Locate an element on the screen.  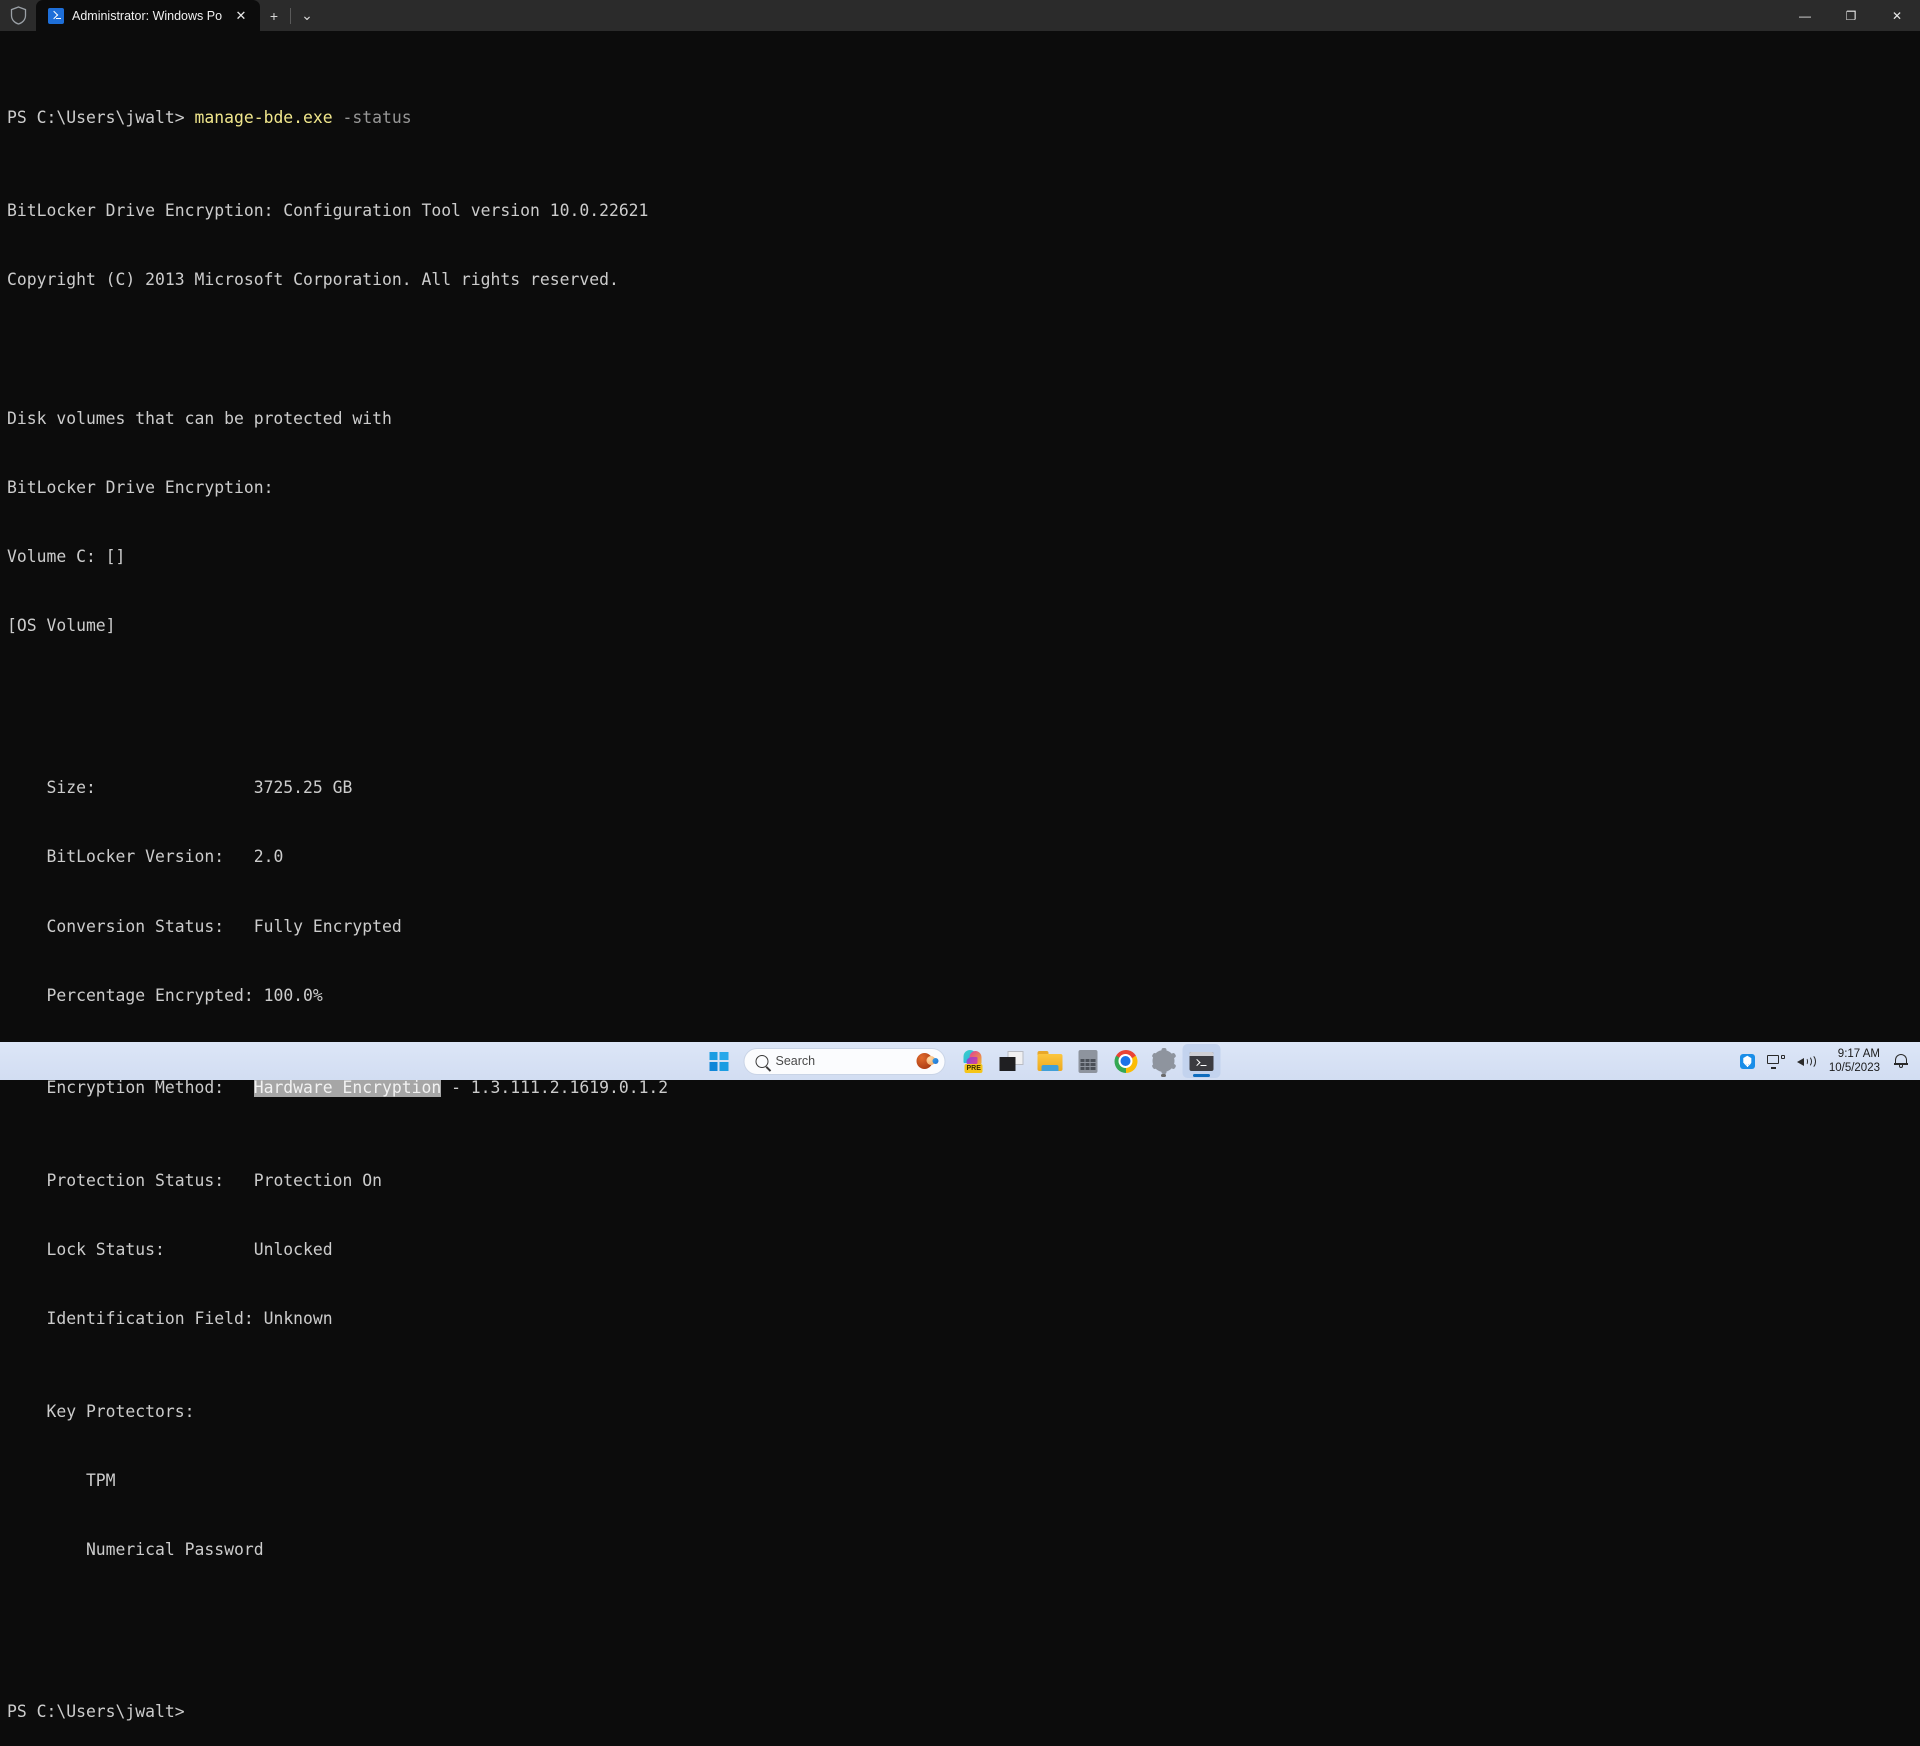
folder-icon is located at coordinates (1049, 1061).